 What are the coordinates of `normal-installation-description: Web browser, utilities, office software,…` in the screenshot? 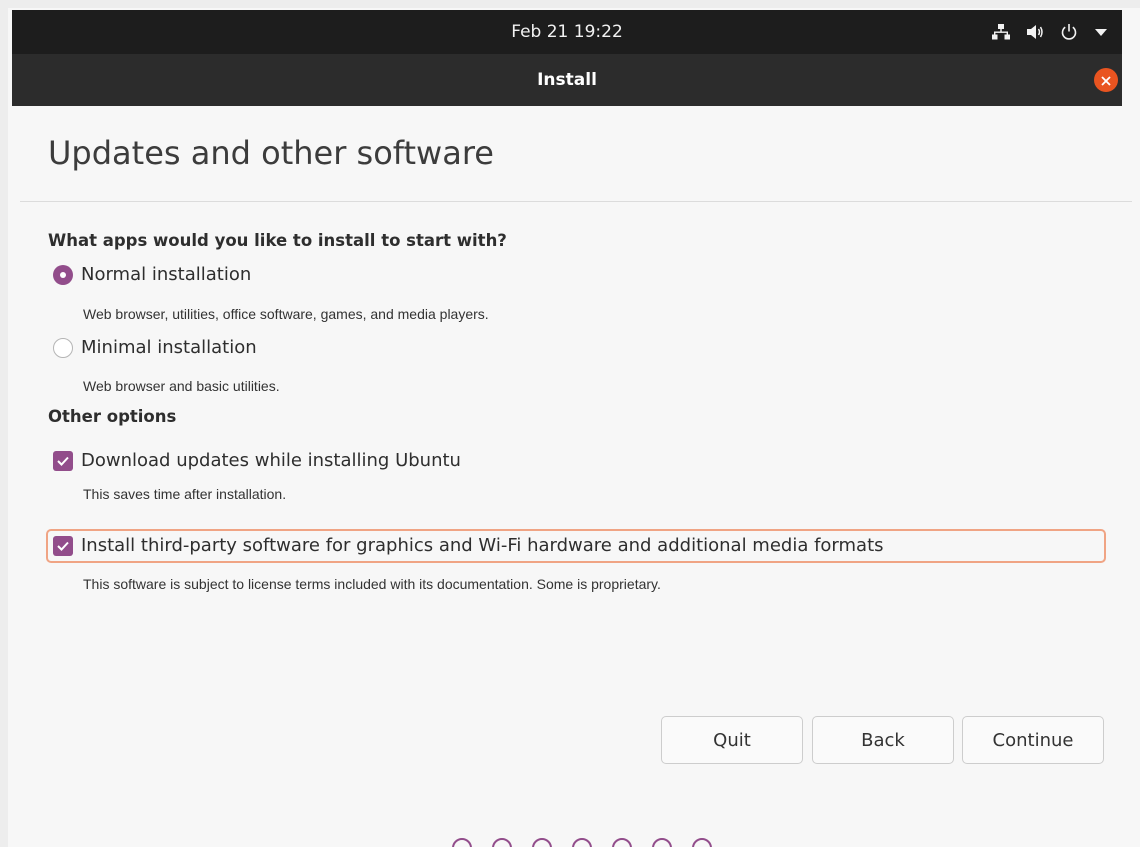 It's located at (286, 314).